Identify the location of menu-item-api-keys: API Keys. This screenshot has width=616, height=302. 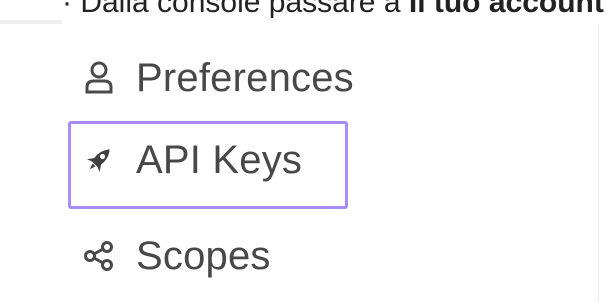
(192, 160).